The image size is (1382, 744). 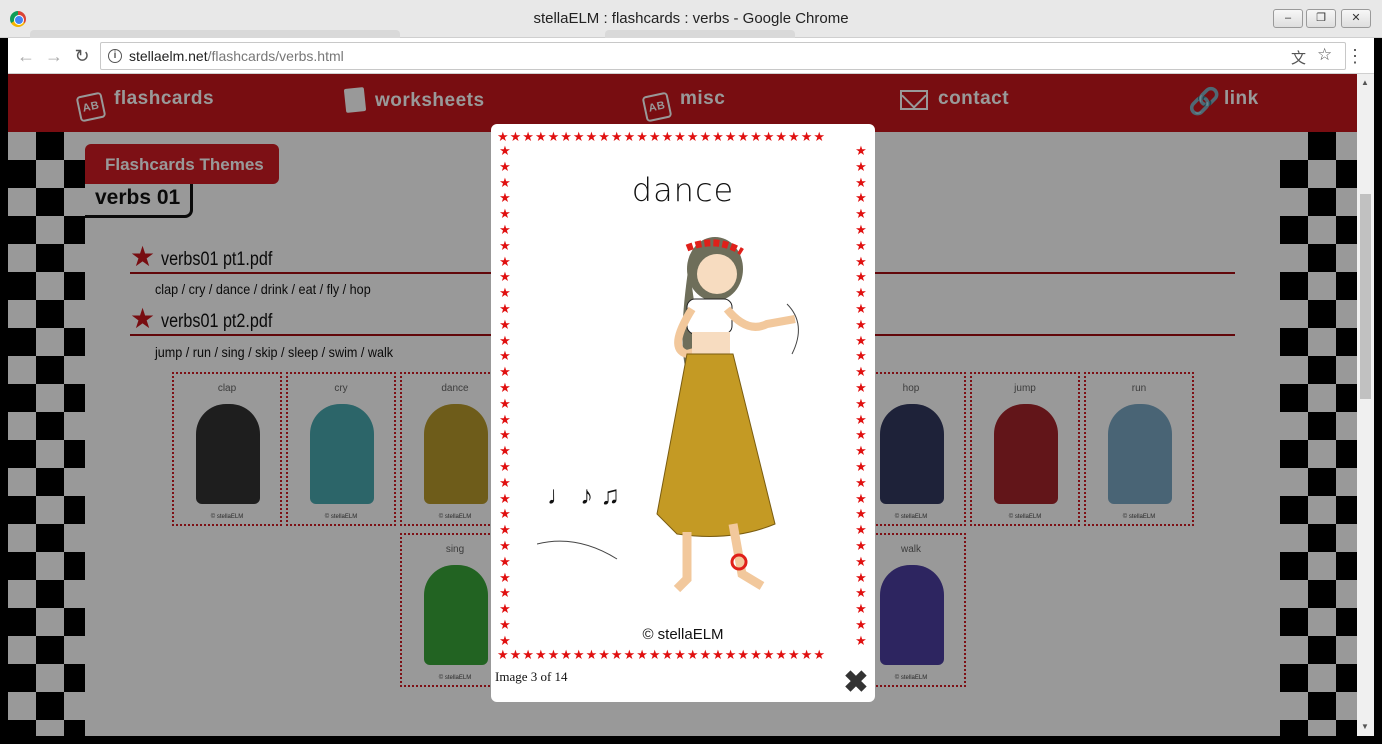 What do you see at coordinates (1365, 726) in the screenshot?
I see `scroll-down-icon: ▼` at bounding box center [1365, 726].